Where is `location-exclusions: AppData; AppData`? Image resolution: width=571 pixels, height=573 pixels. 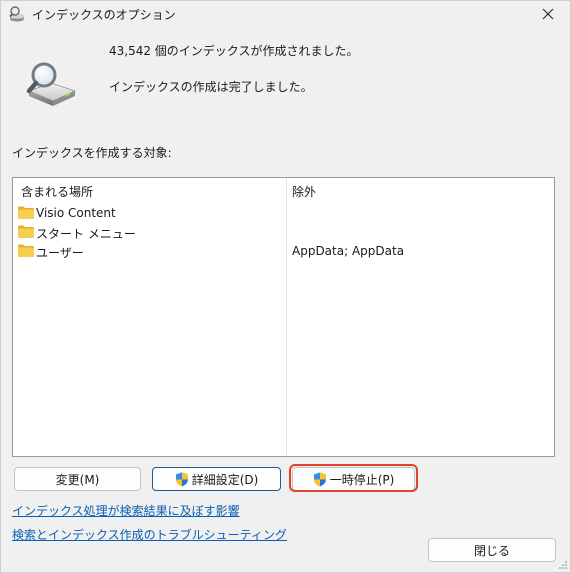
location-exclusions: AppData; AppData is located at coordinates (348, 251).